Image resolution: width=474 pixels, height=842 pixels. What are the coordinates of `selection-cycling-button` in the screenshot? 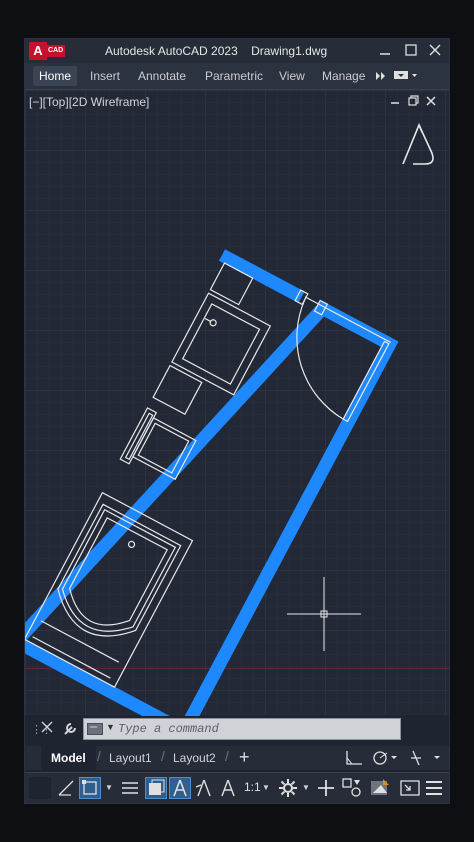 It's located at (156, 788).